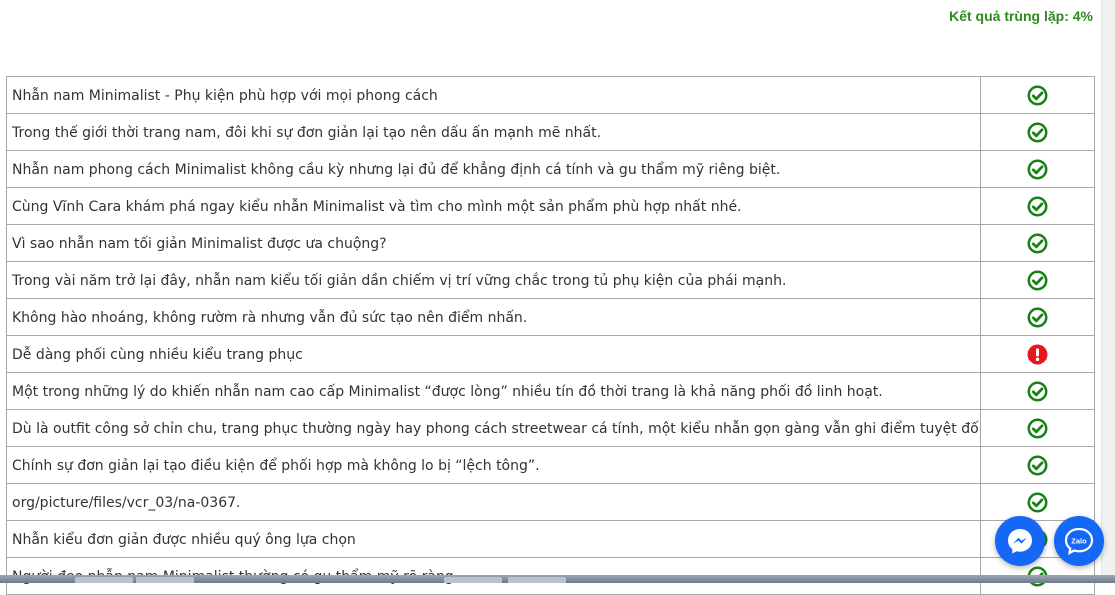  I want to click on messenger-icon, so click(1020, 541).